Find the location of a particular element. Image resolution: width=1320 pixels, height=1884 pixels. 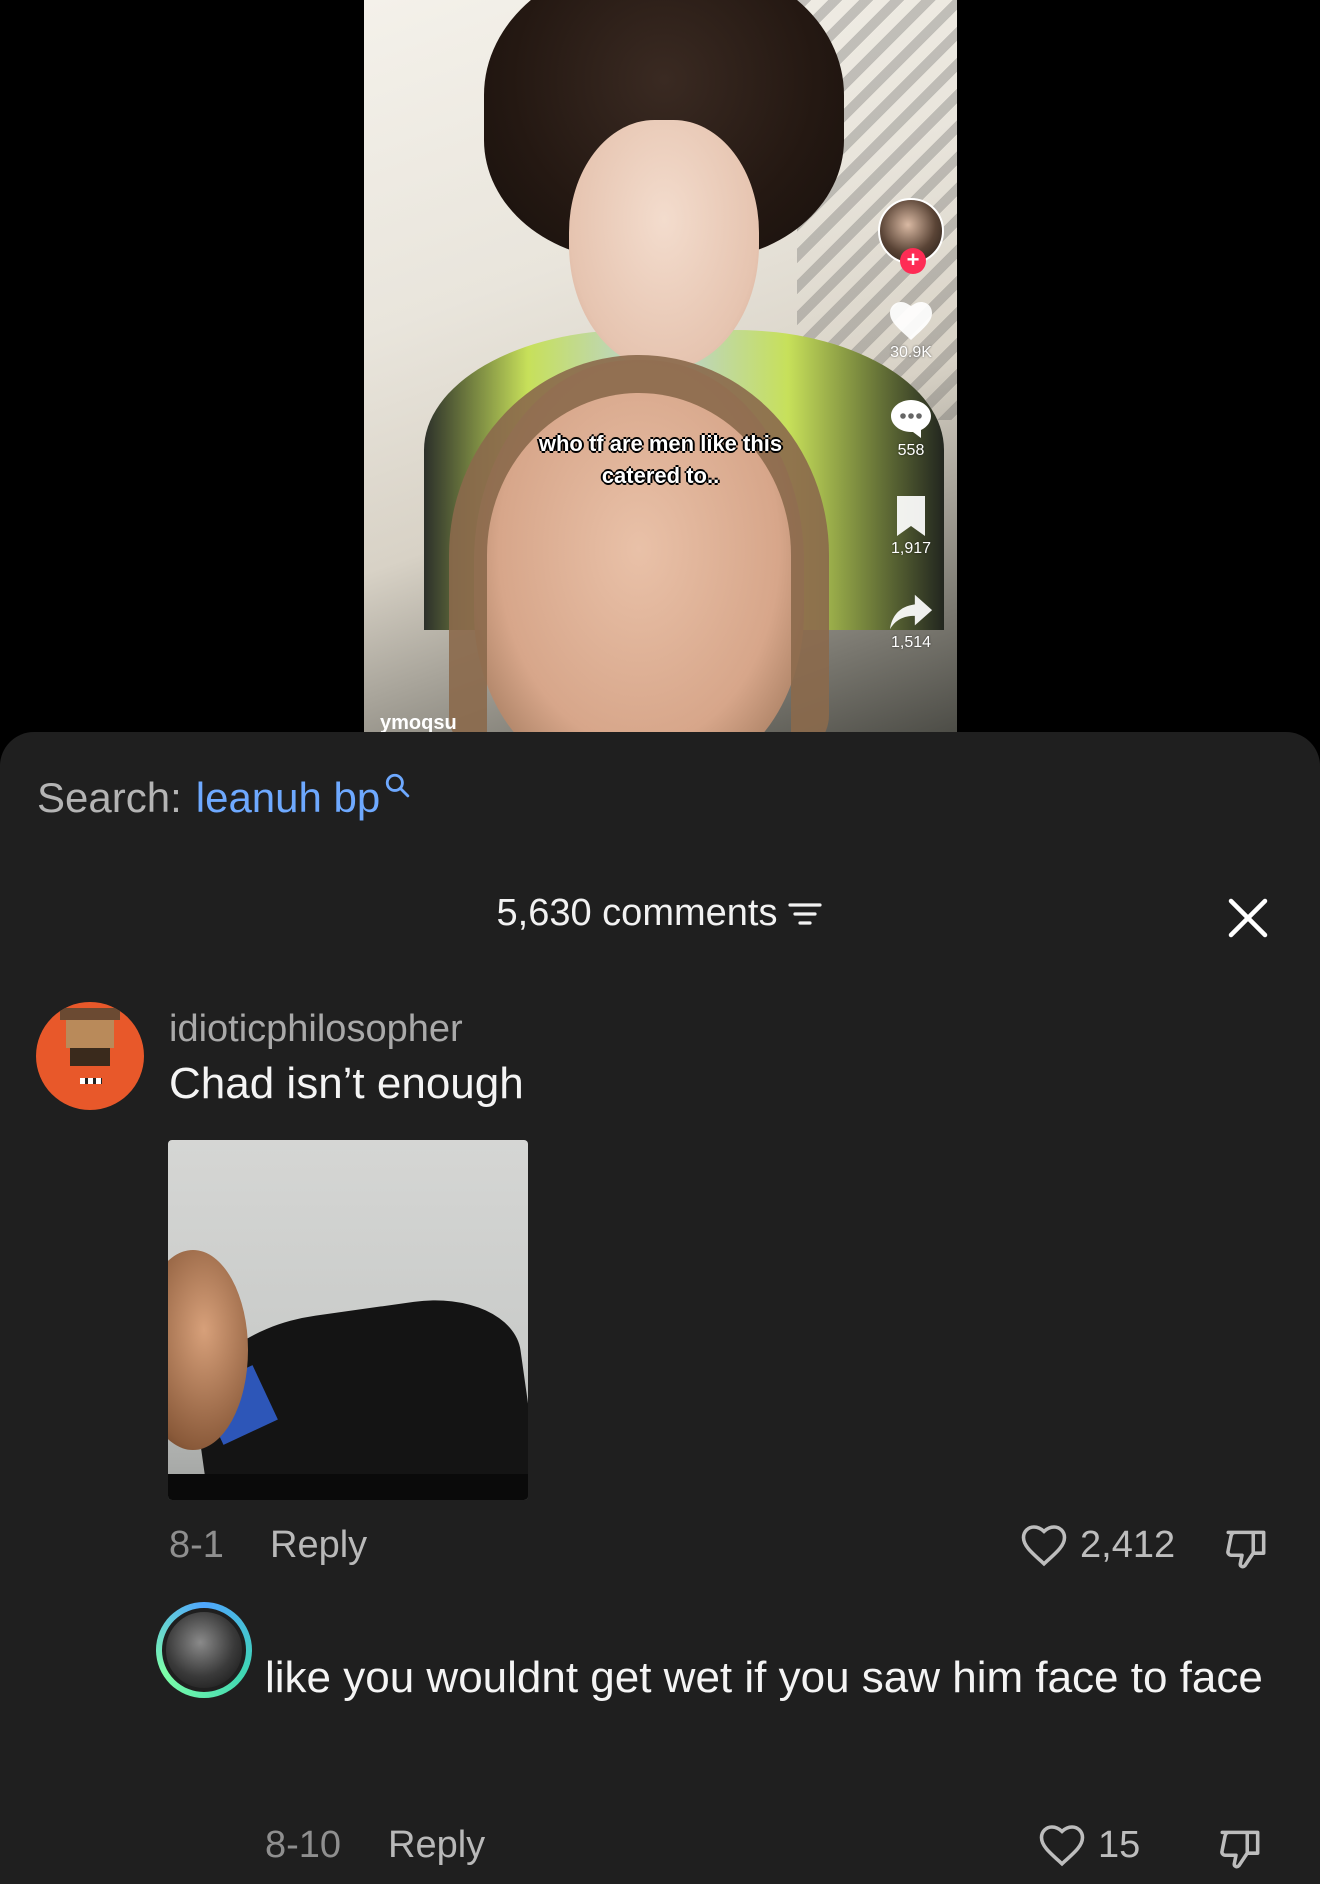

creator-avatar: + is located at coordinates (911, 236).